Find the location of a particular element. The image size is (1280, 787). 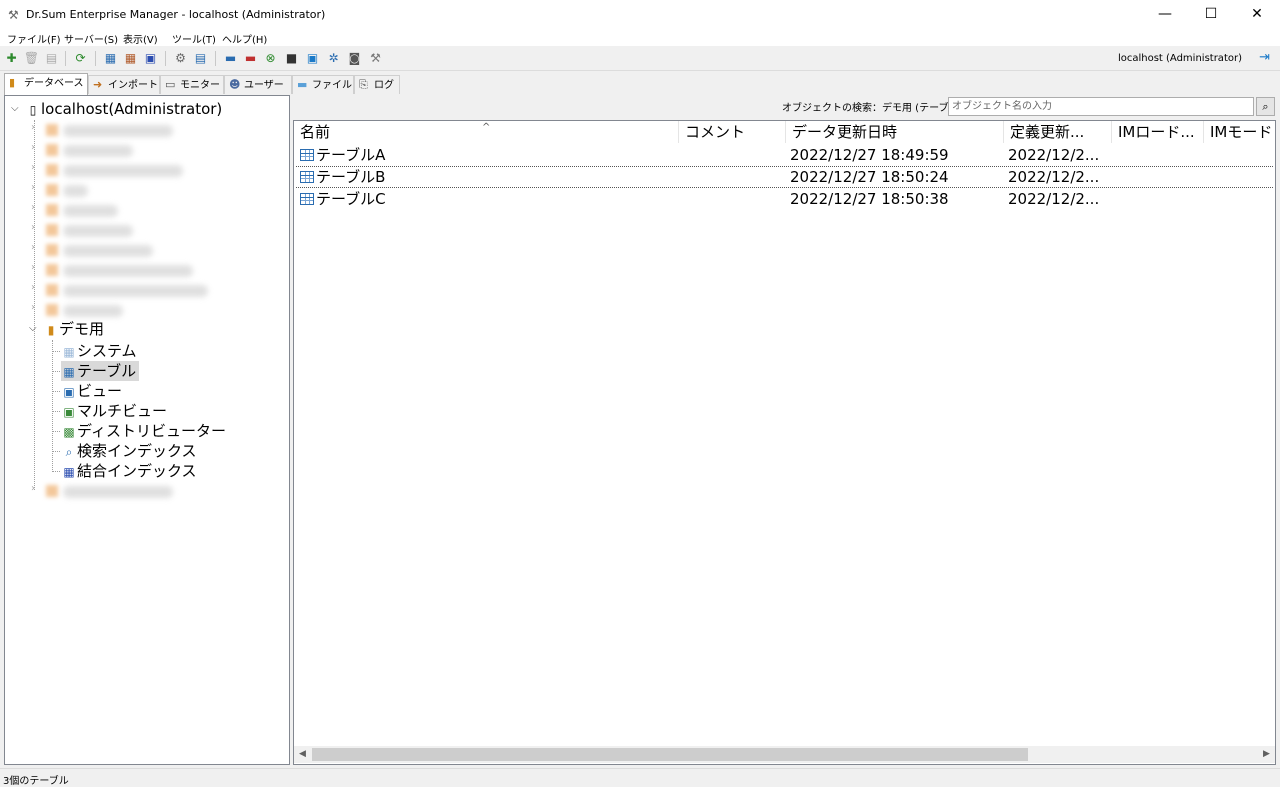

tree-item-table: ▦ テーブル is located at coordinates (100, 371).